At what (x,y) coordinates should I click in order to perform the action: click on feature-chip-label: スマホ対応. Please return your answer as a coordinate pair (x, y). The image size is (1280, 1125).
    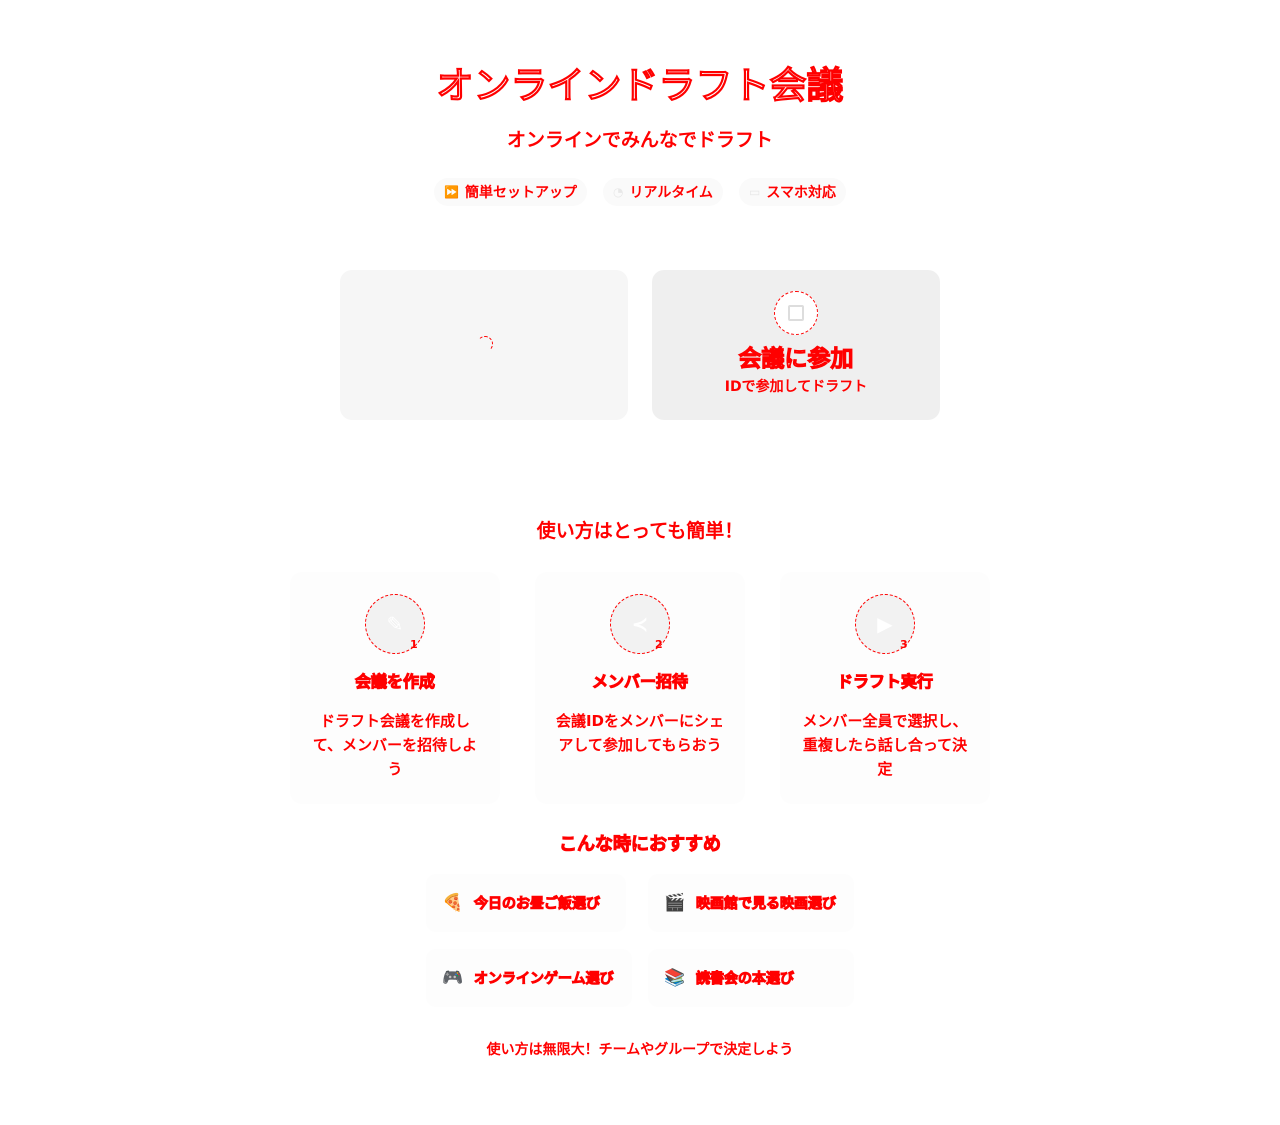
    Looking at the image, I should click on (801, 193).